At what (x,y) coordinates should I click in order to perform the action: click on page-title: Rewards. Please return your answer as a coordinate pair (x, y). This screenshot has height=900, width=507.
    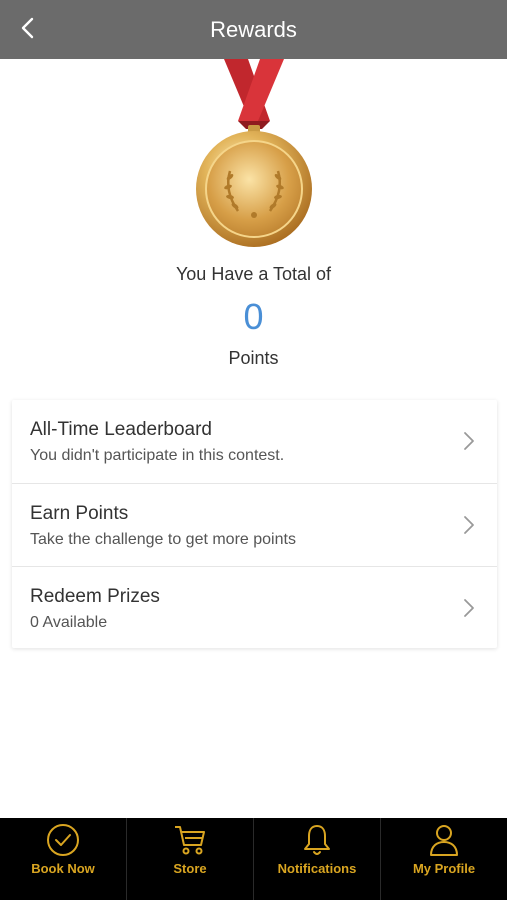
    Looking at the image, I should click on (253, 29).